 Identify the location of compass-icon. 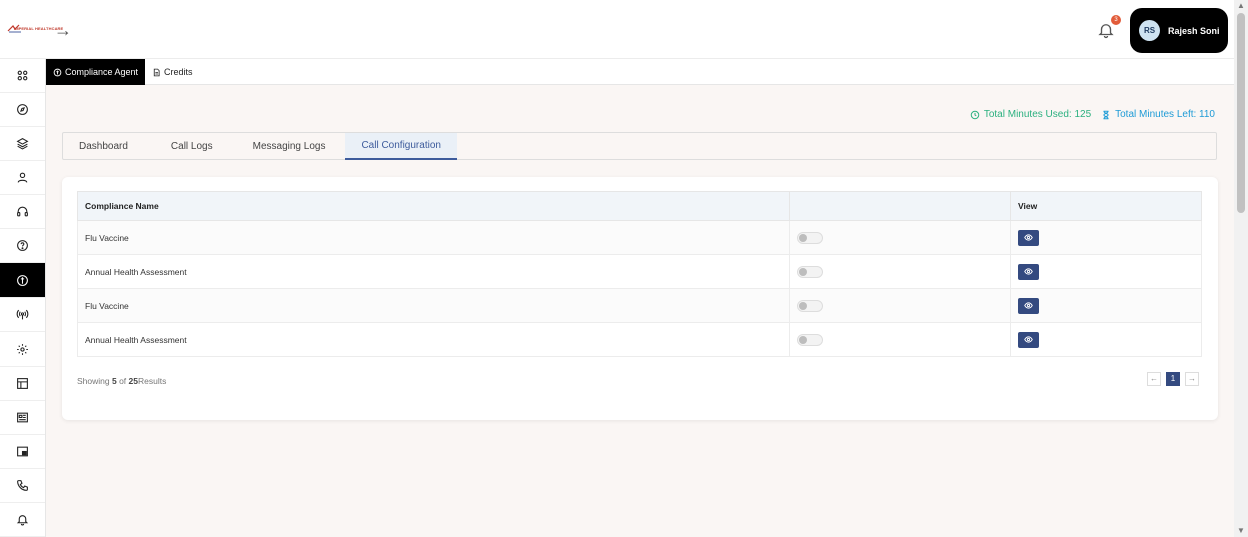
(22, 109).